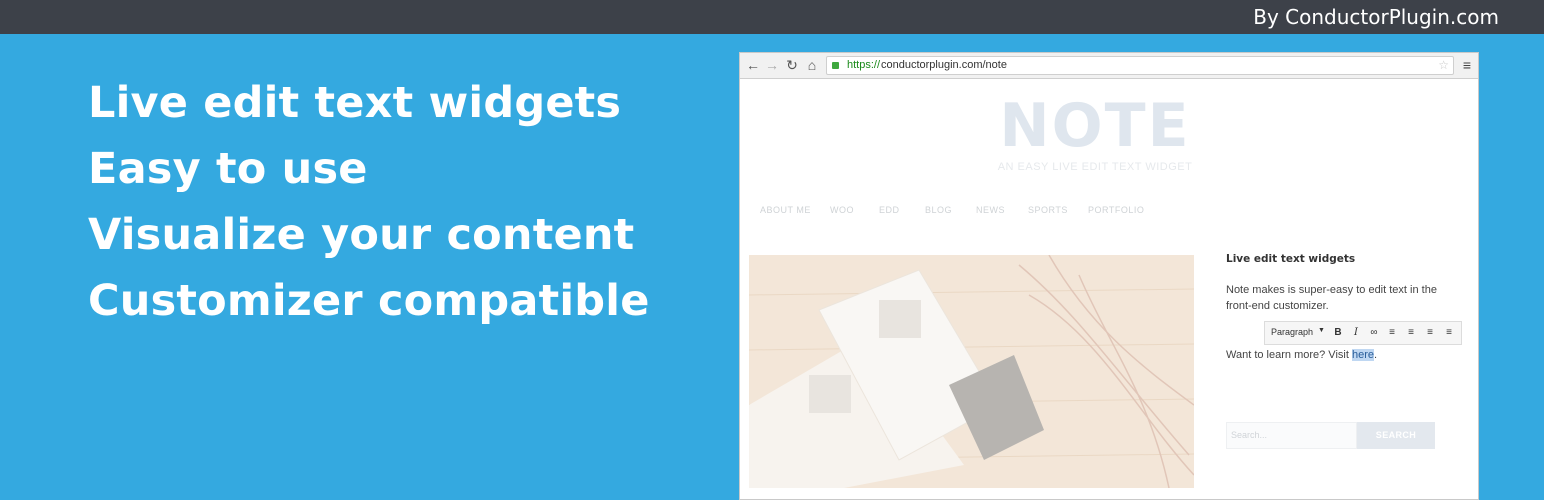  Describe the element at coordinates (1048, 210) in the screenshot. I see `nav-item-sports: SPORTS` at that location.